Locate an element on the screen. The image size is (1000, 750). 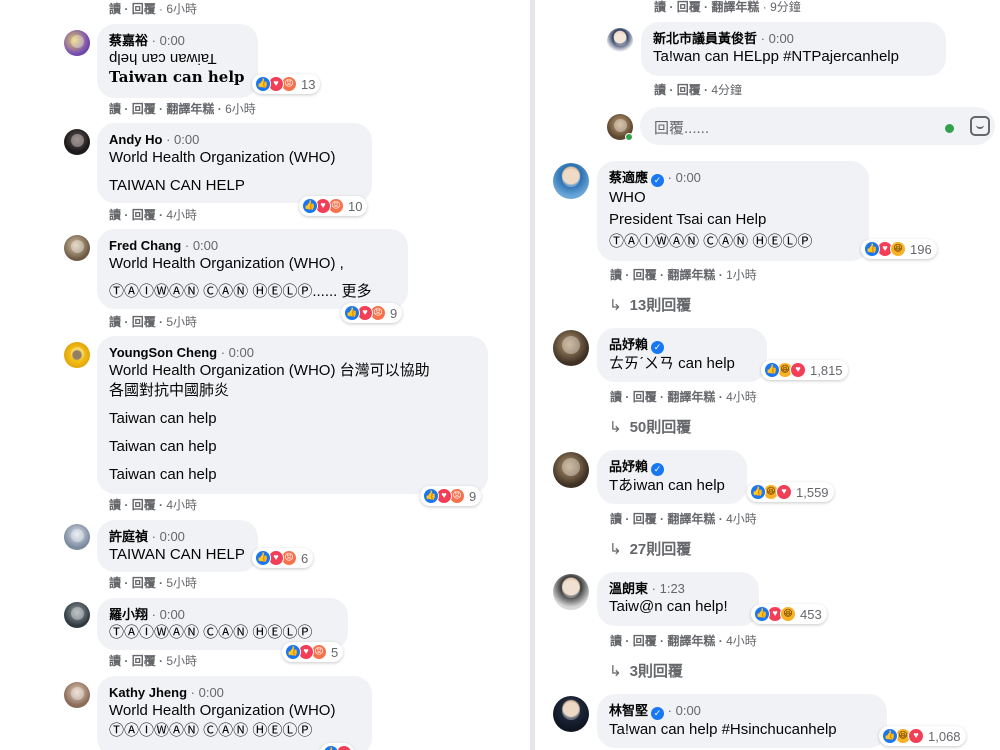
commenter-name: 蔡適應 is located at coordinates (628, 177).